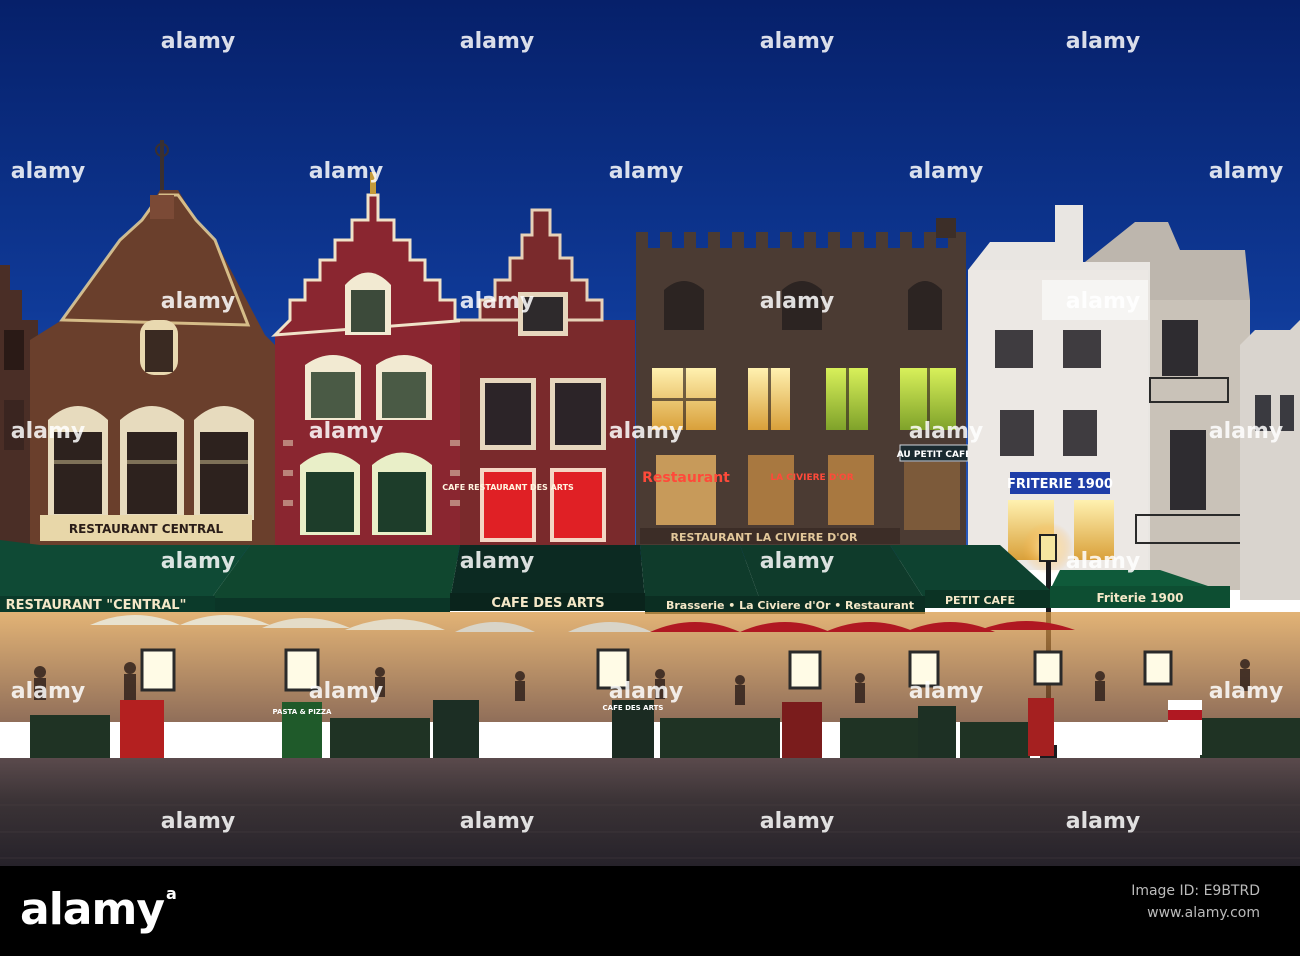 The image size is (1300, 956). I want to click on sign-cafe-neon: CAFE RESTAURANT DES ARTS, so click(508, 487).